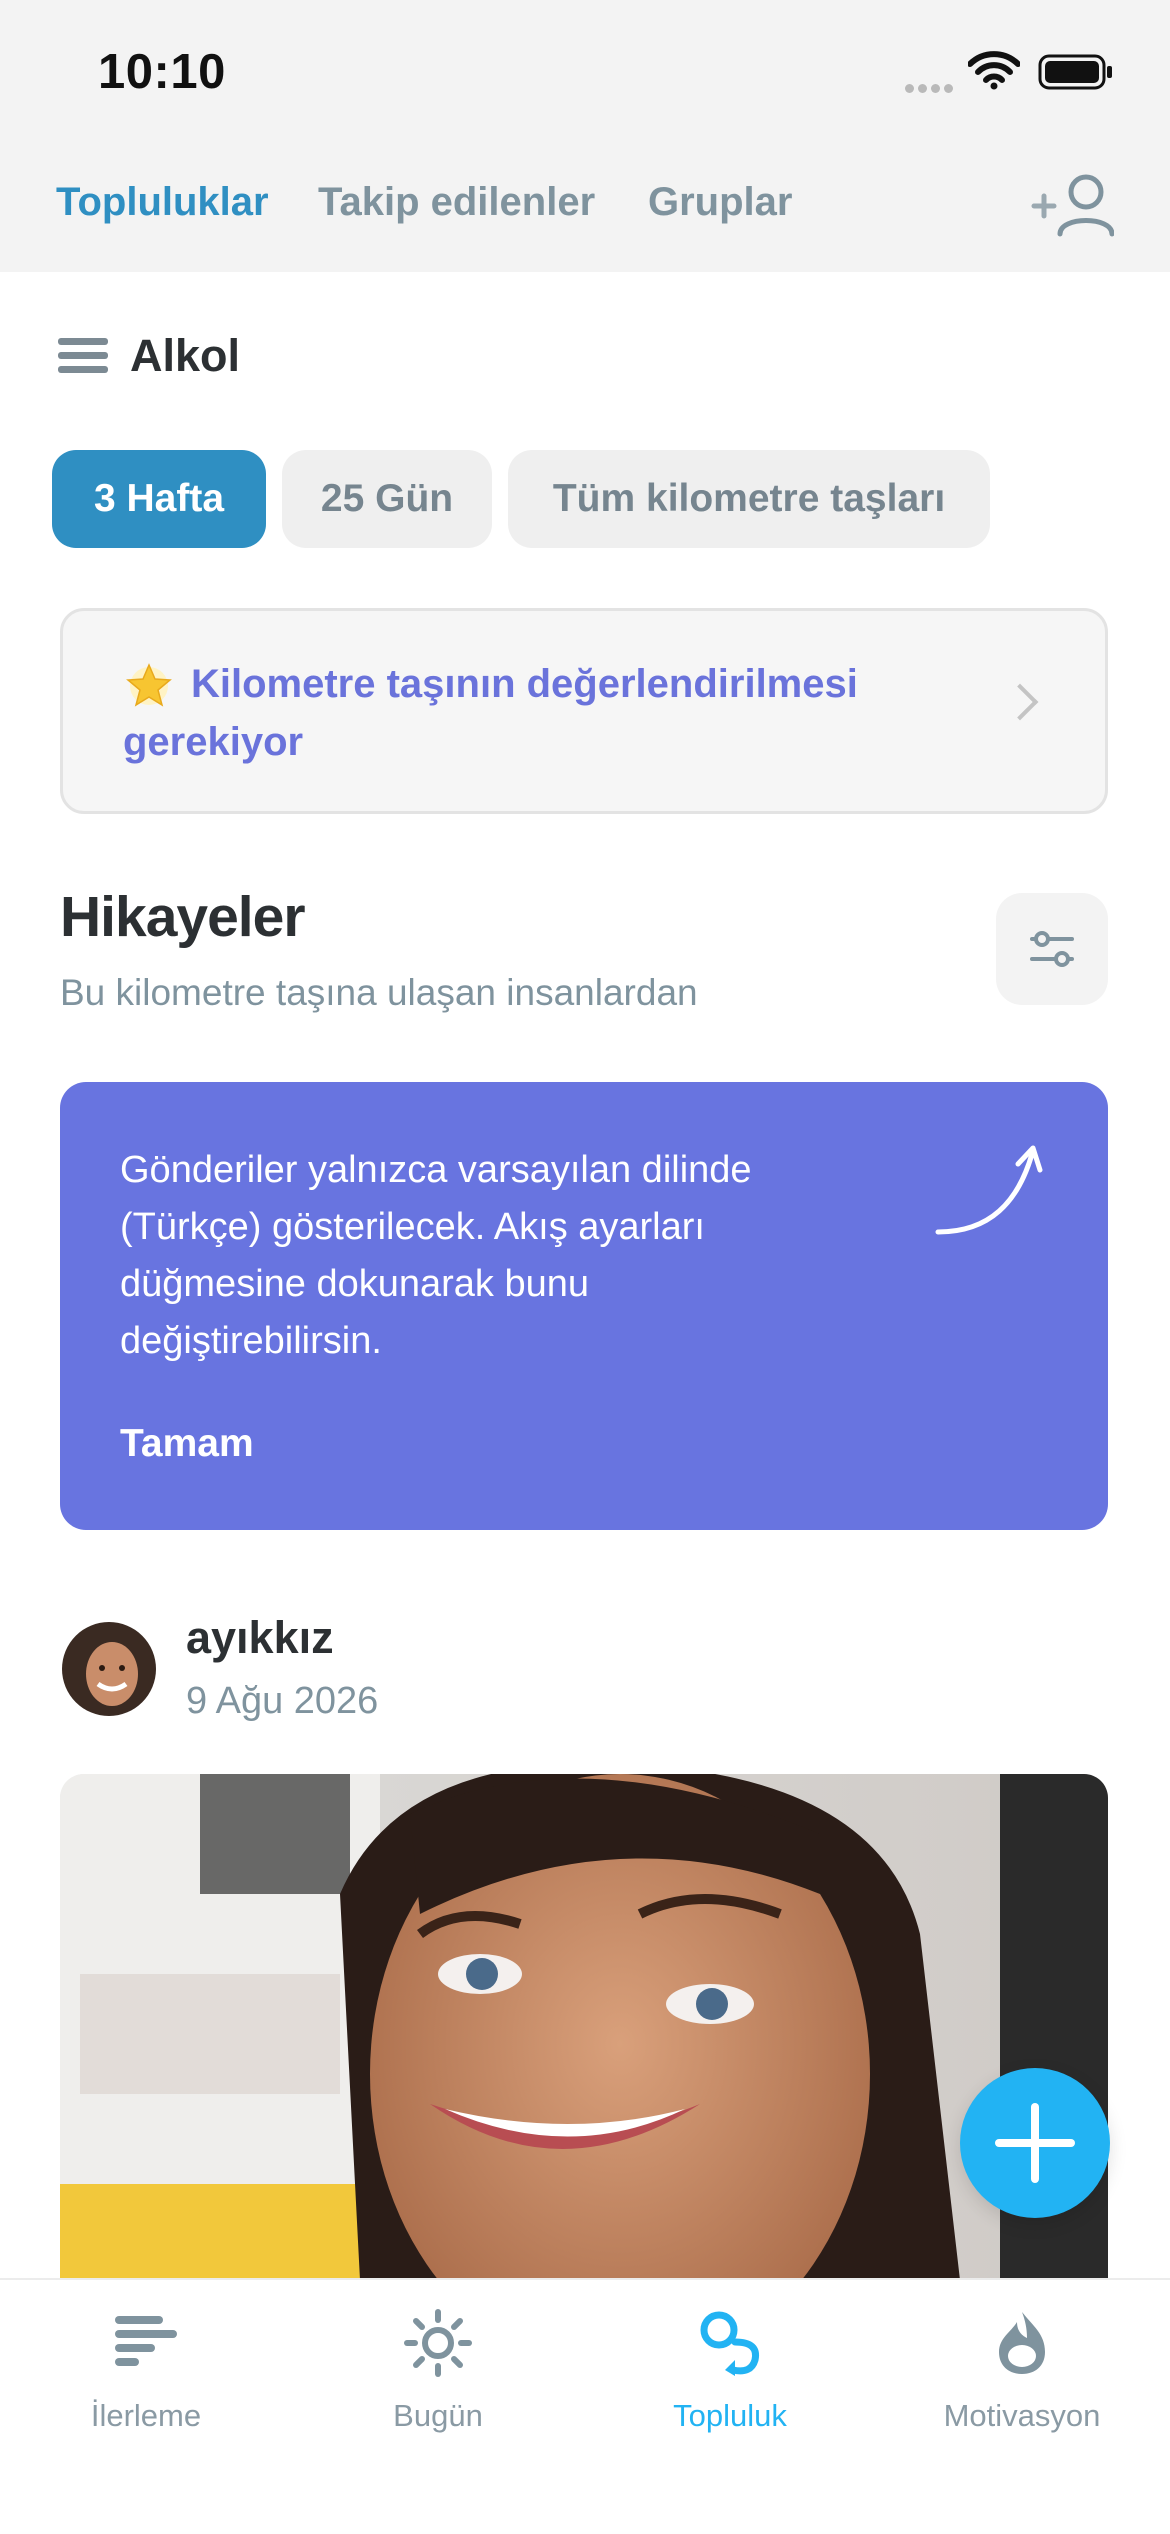  I want to click on add-person-icon, so click(1072, 205).